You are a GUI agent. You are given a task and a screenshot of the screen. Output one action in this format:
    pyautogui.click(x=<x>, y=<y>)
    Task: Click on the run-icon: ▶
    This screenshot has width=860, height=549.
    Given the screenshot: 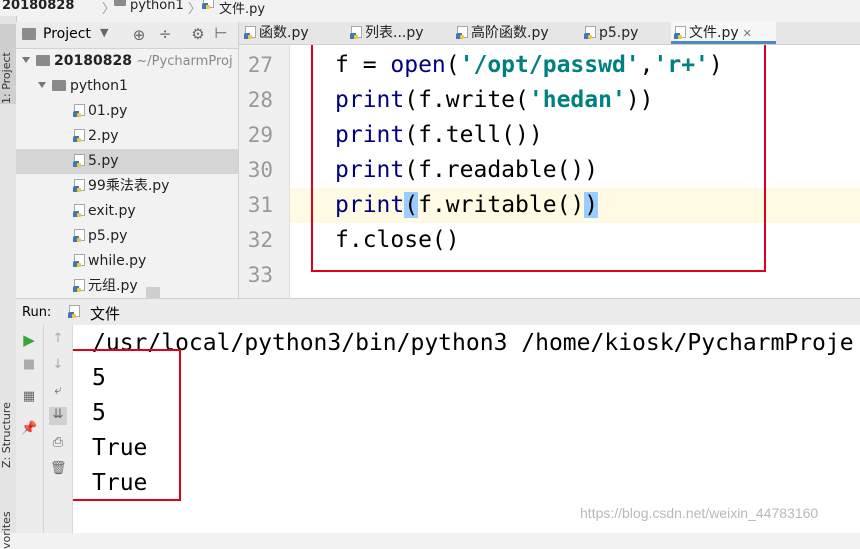 What is the action you would take?
    pyautogui.click(x=29, y=340)
    